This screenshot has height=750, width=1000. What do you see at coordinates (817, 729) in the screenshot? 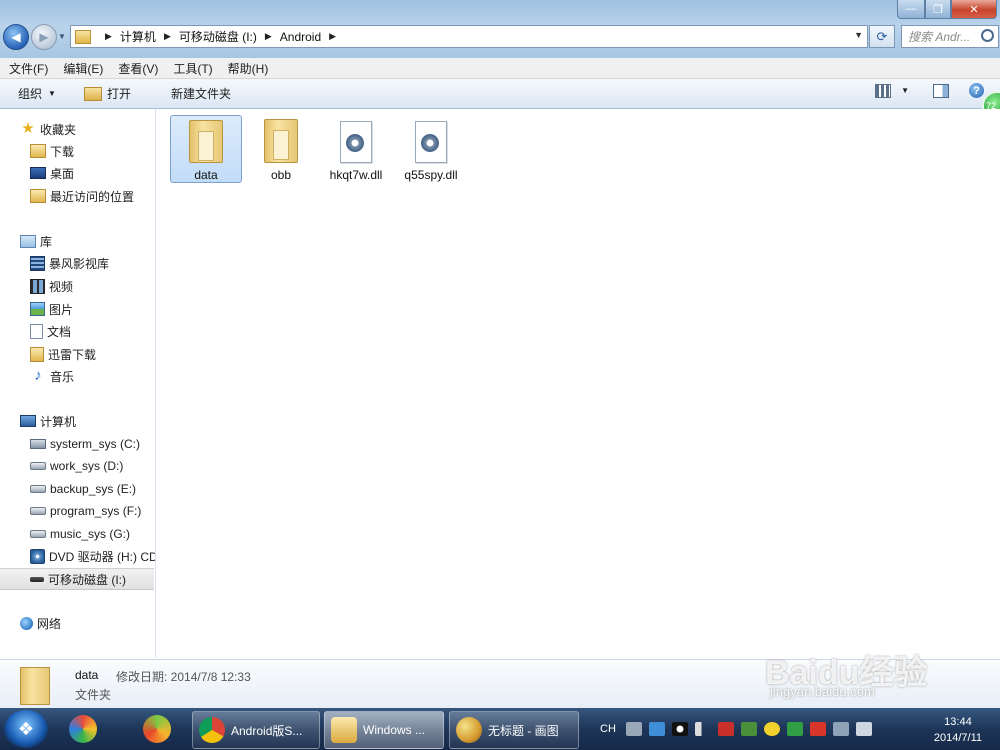
I see `flag-icon` at bounding box center [817, 729].